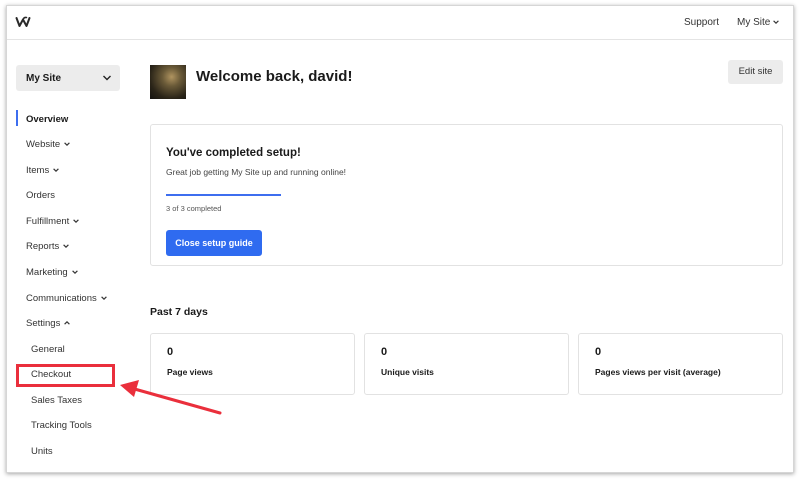 The image size is (800, 480). I want to click on checkout-highlight-box, so click(65, 375).